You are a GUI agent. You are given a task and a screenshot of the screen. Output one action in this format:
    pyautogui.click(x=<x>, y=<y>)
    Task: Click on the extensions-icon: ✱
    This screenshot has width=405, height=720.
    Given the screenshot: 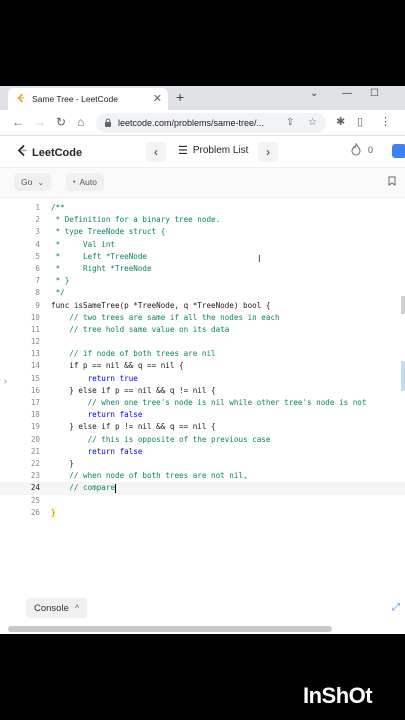 What is the action you would take?
    pyautogui.click(x=340, y=121)
    